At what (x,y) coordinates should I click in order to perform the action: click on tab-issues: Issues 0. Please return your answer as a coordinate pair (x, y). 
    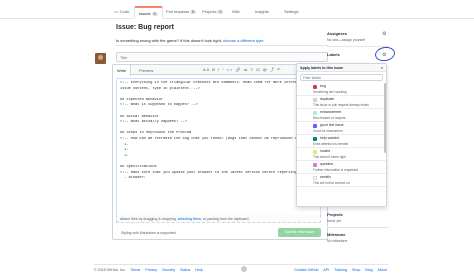
    Looking at the image, I should click on (148, 12).